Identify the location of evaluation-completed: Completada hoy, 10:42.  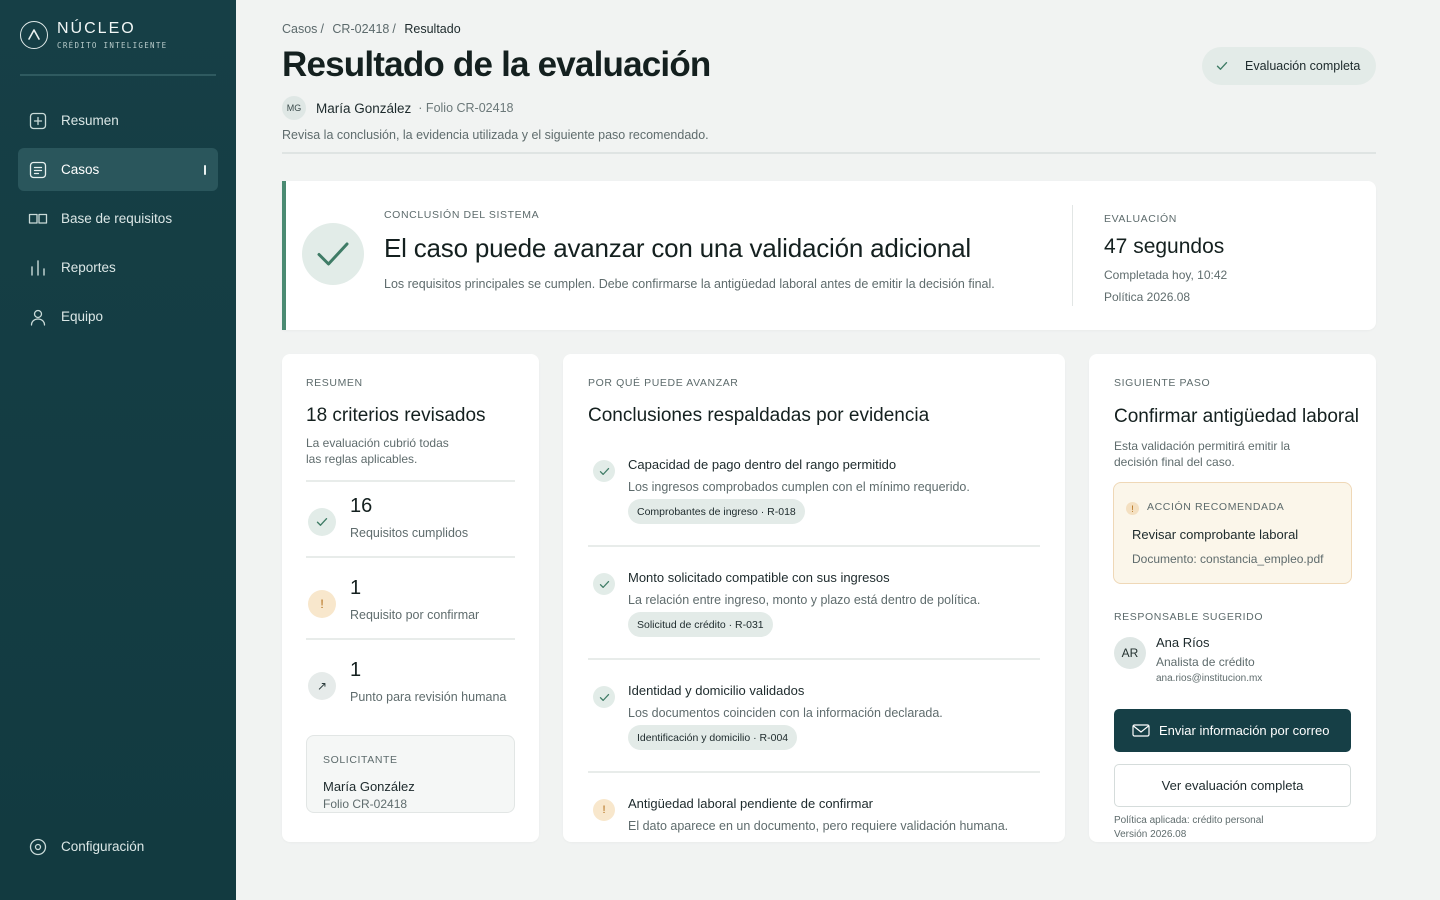
(1166, 275).